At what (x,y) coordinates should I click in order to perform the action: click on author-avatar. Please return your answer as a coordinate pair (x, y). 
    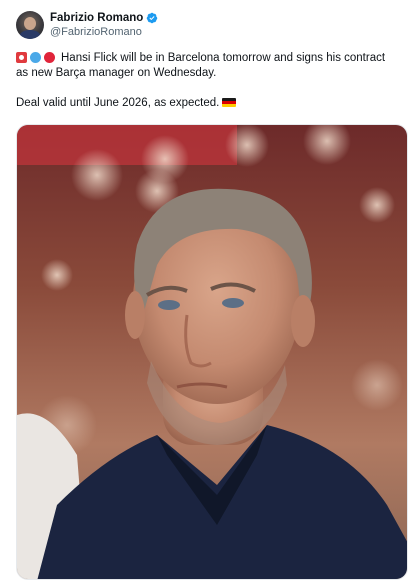
    Looking at the image, I should click on (30, 25).